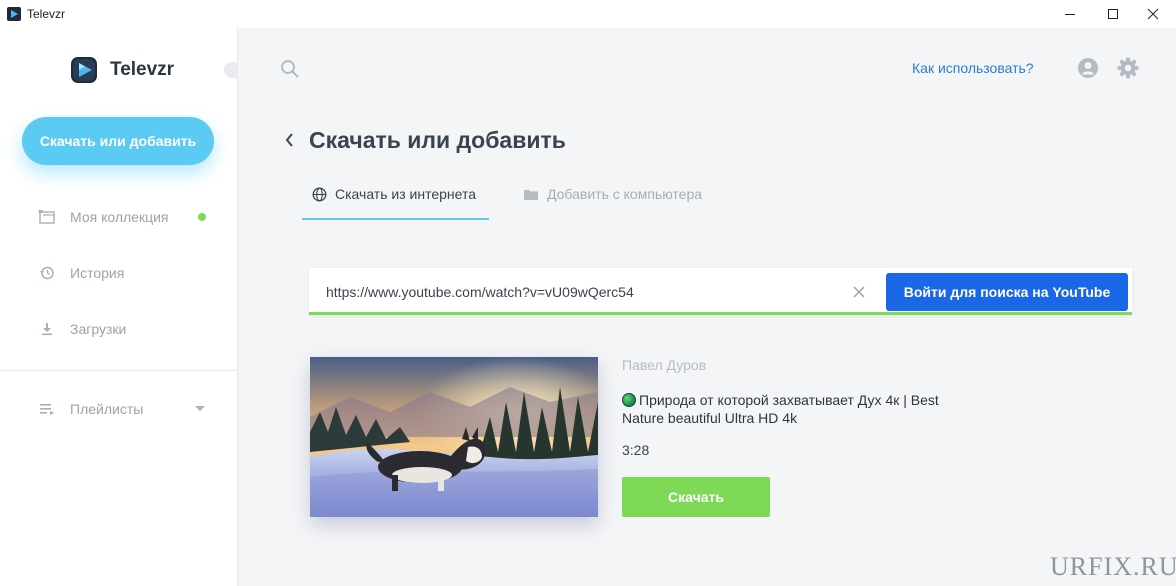 The image size is (1176, 586). I want to click on logo-text: Televzr, so click(142, 69).